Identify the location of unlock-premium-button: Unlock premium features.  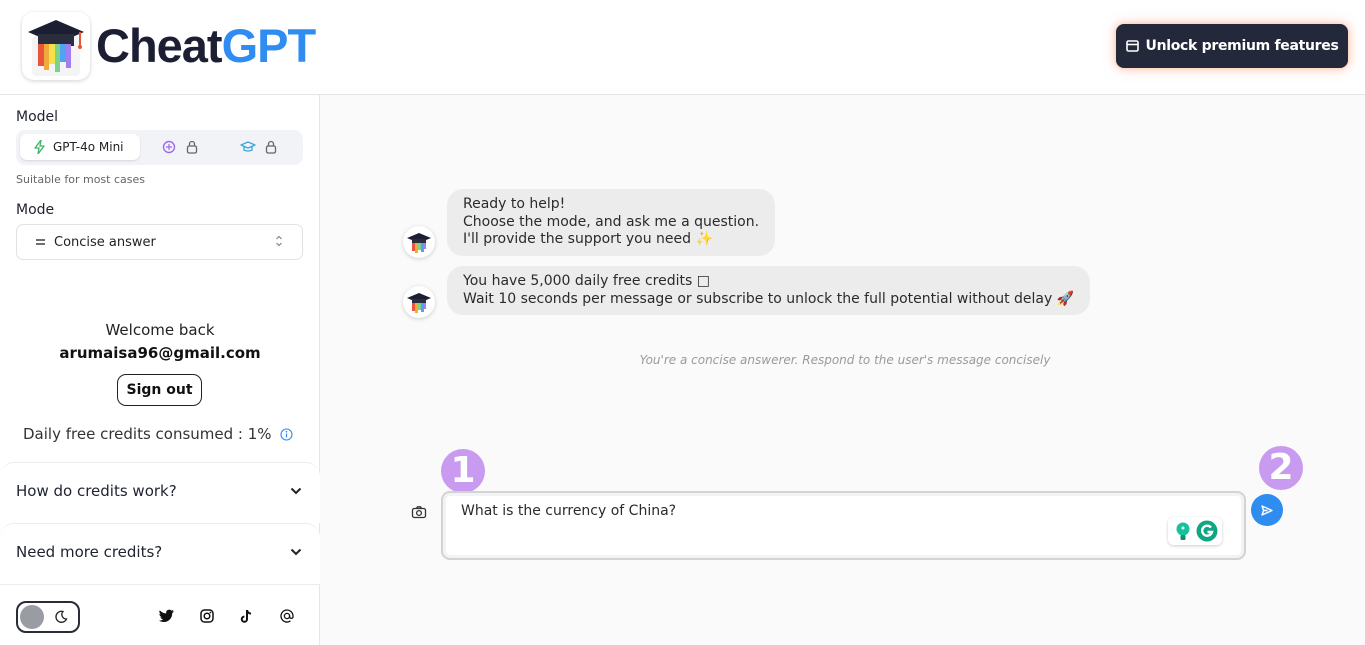
(1232, 46).